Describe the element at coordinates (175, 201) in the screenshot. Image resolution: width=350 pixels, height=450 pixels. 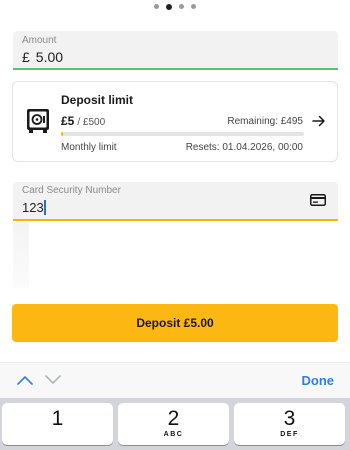
I see `card-security-field: Card Security Number 123` at that location.